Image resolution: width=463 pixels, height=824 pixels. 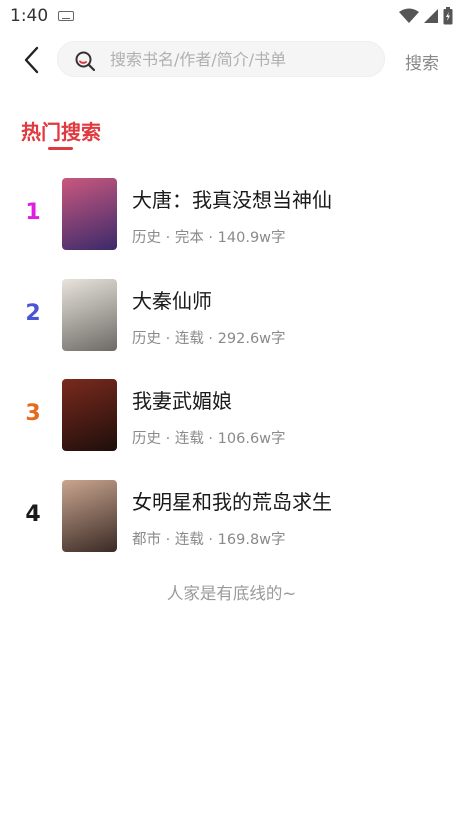 What do you see at coordinates (66, 16) in the screenshot?
I see `keyboard-icon` at bounding box center [66, 16].